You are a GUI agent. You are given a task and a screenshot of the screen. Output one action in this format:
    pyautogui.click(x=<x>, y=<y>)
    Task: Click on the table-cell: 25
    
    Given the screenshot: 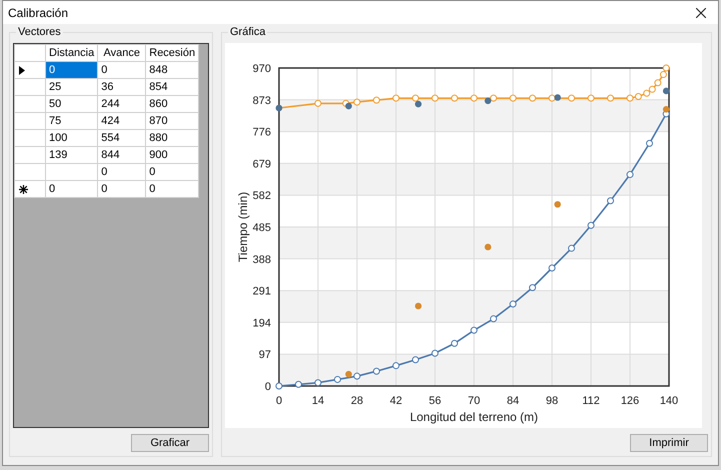 What is the action you would take?
    pyautogui.click(x=72, y=87)
    